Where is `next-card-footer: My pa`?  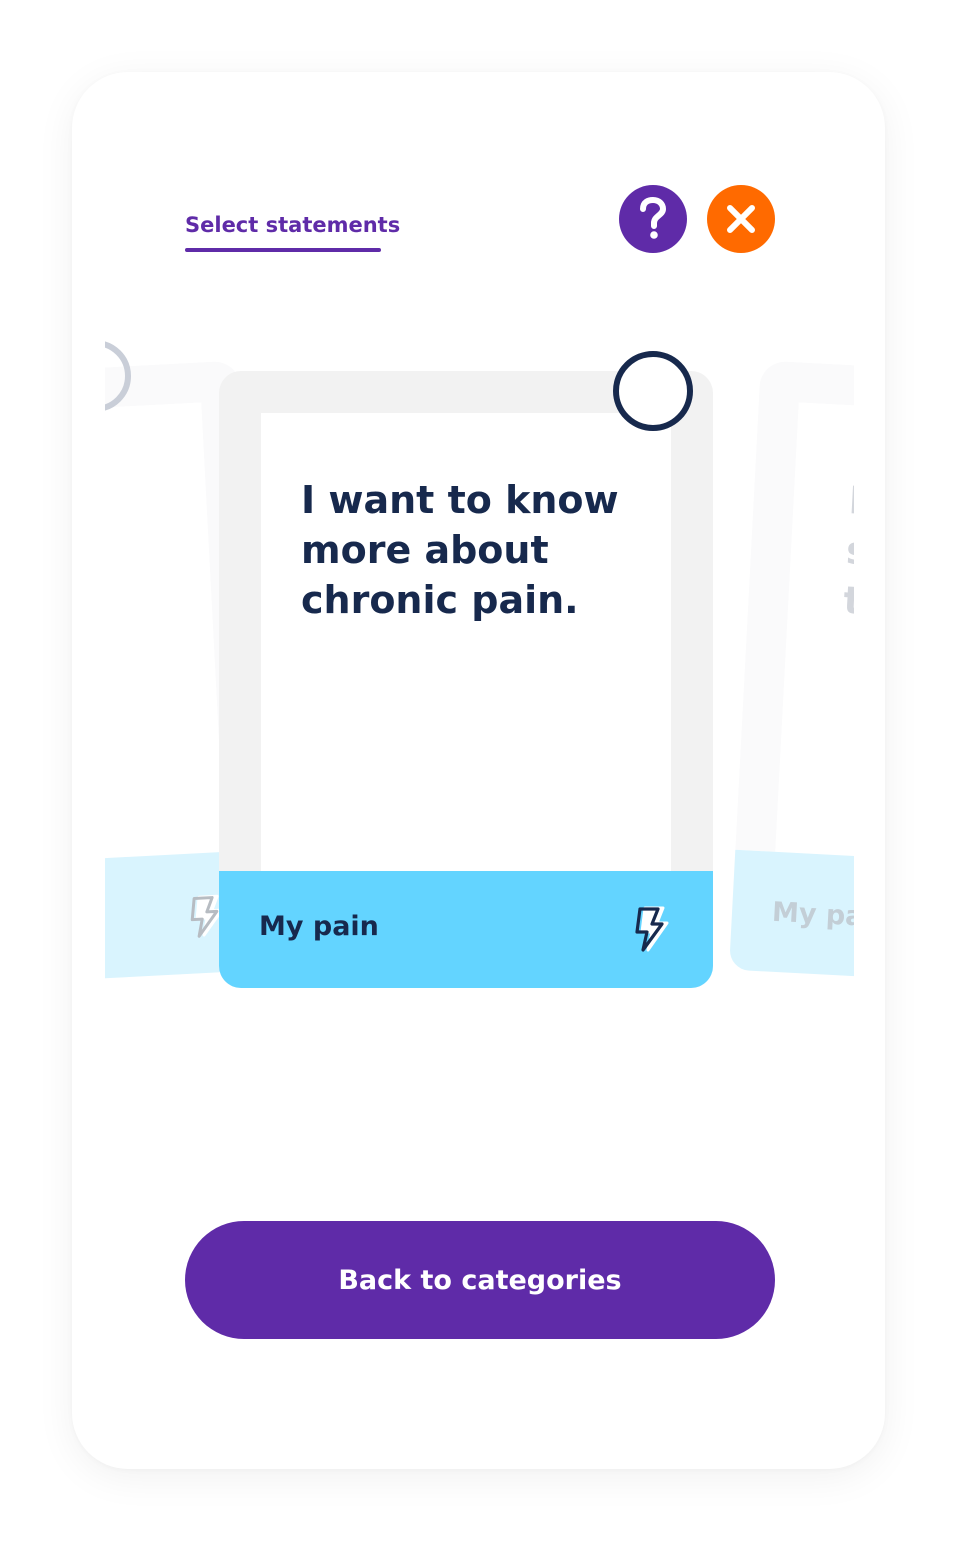
next-card-footer: My pa is located at coordinates (791, 922).